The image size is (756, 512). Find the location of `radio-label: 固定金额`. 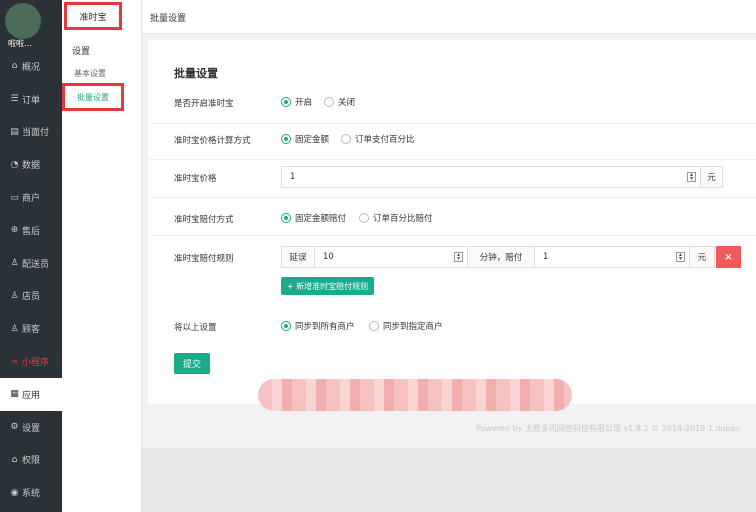

radio-label: 固定金额 is located at coordinates (312, 140).